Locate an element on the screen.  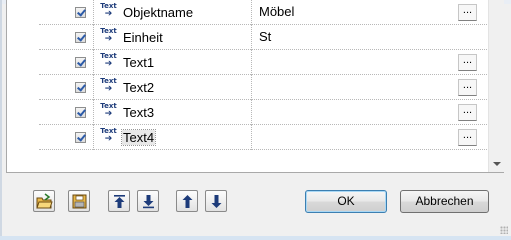
name-cell: Text ➔ Einheit is located at coordinates (173, 37).